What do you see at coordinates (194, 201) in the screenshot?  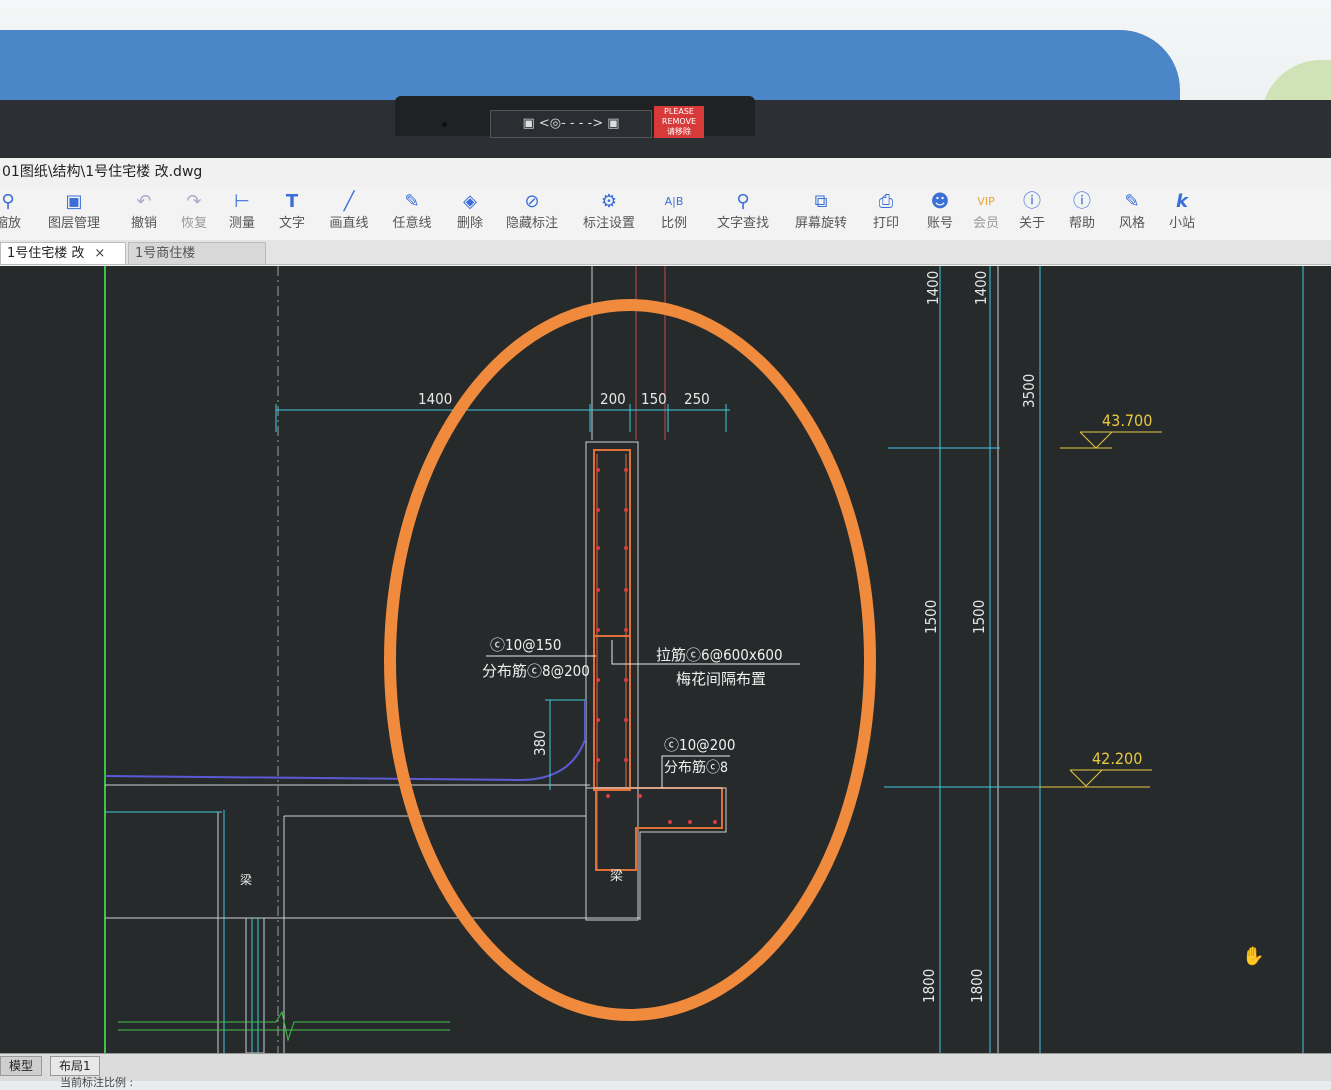 I see `redo-icon: ↷` at bounding box center [194, 201].